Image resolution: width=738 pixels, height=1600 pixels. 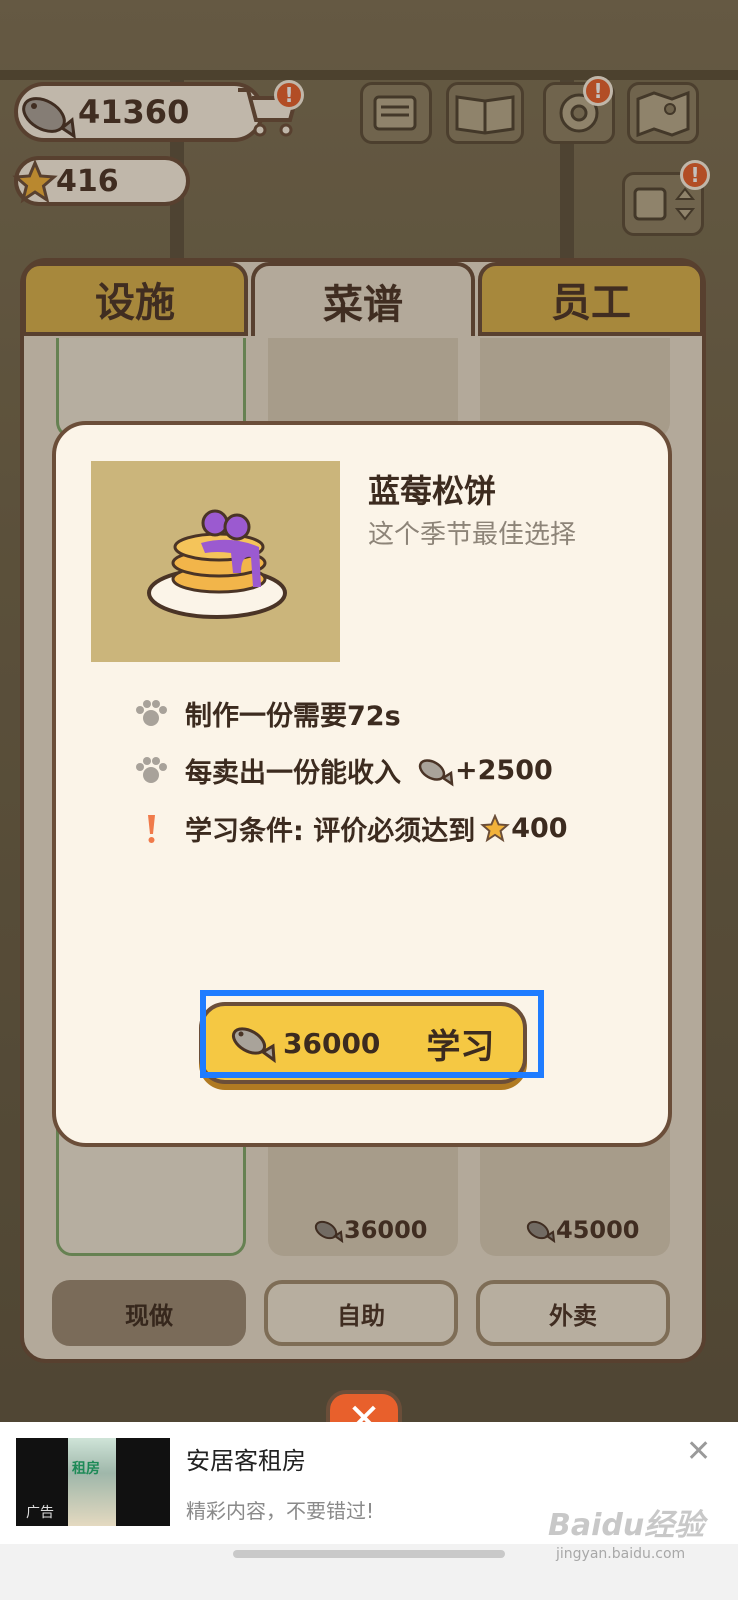 What do you see at coordinates (621, 1554) in the screenshot?
I see `watermark-url: jingyan.baidu.com` at bounding box center [621, 1554].